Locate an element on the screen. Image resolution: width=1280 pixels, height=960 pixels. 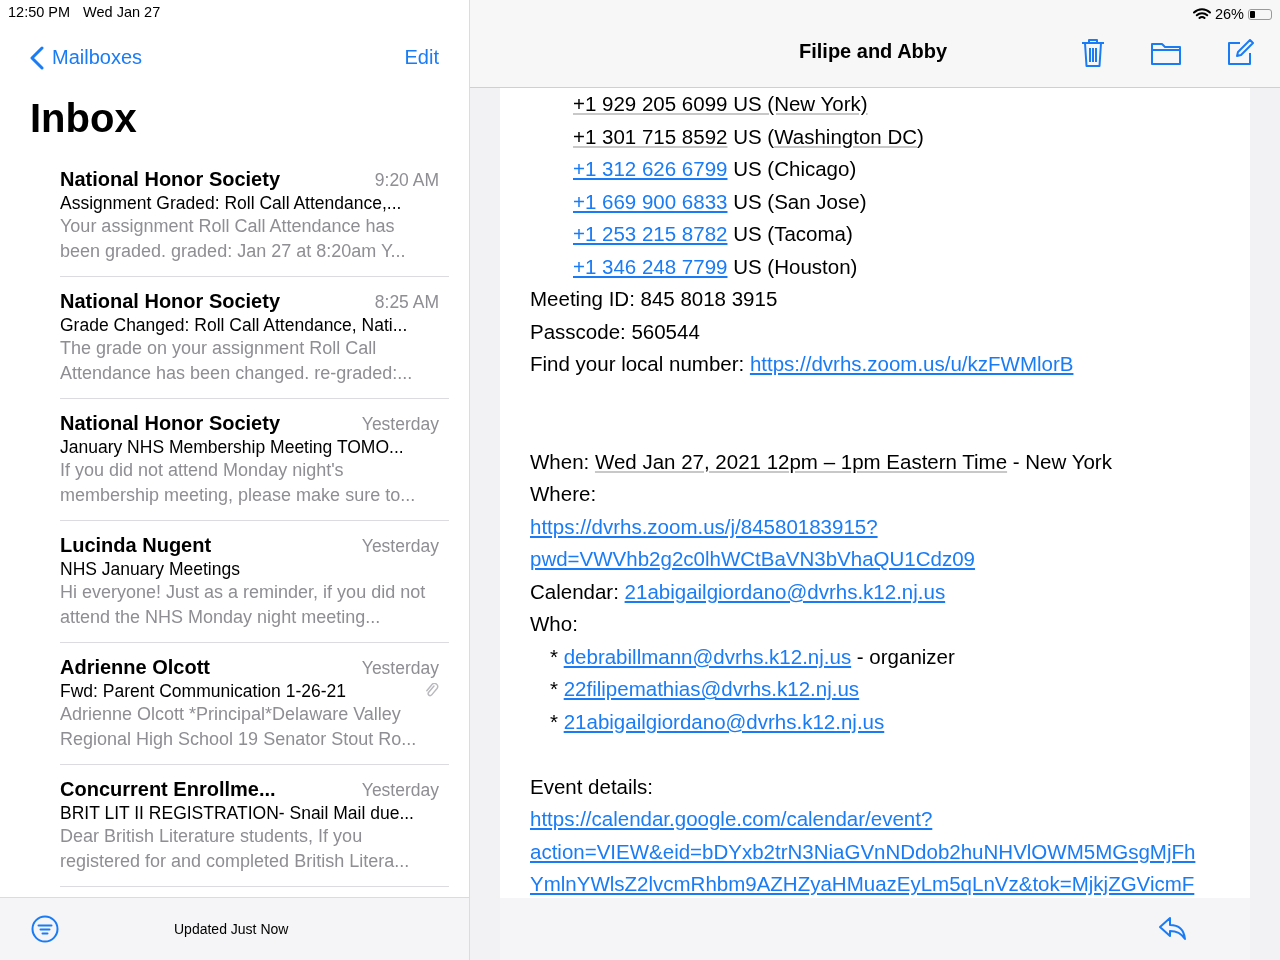
body-text: Event details: is located at coordinates (592, 786).